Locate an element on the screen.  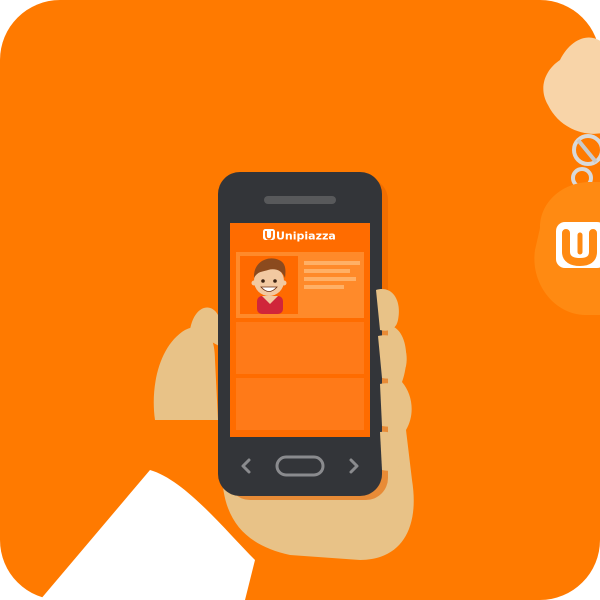
phone-earpiece is located at coordinates (300, 200).